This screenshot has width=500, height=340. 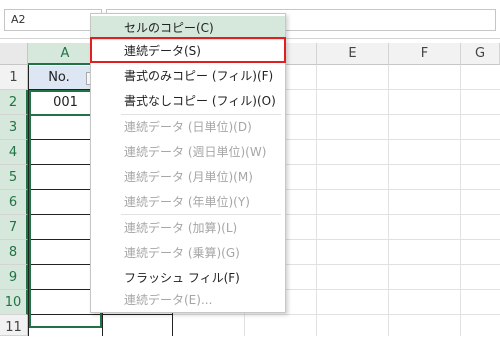 What do you see at coordinates (14, 325) in the screenshot?
I see `row-header-11: 11` at bounding box center [14, 325].